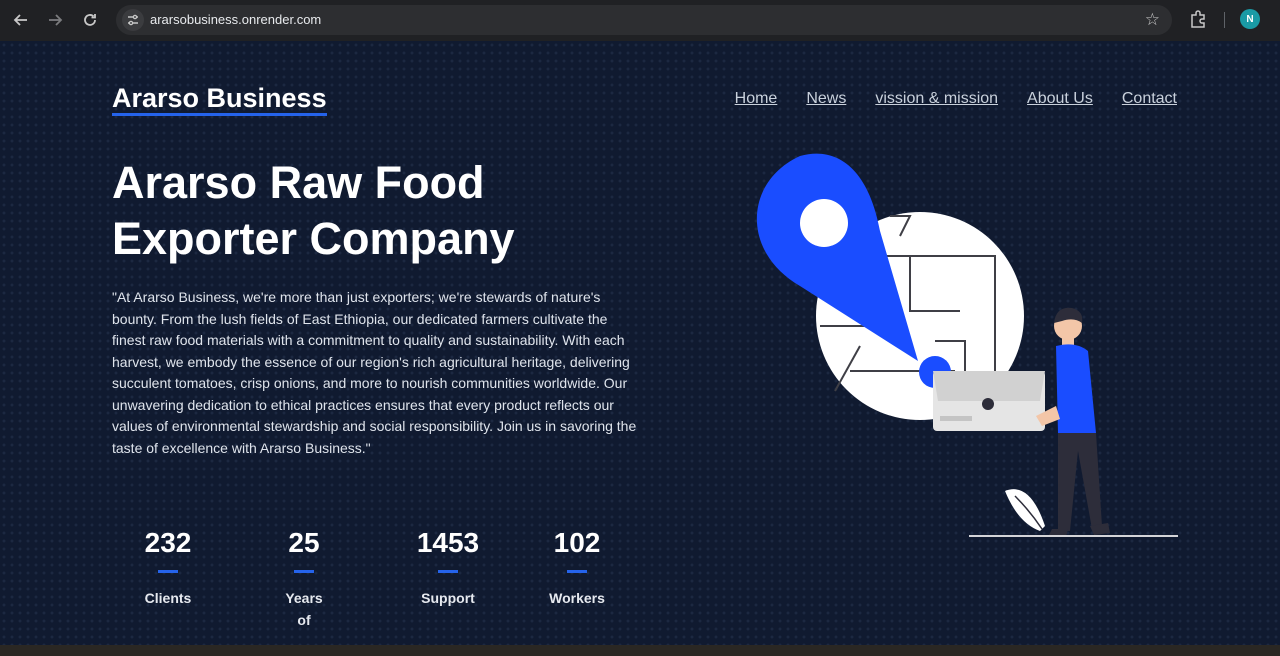 Image resolution: width=1280 pixels, height=656 pixels. What do you see at coordinates (168, 598) in the screenshot?
I see `stat-label: Clients` at bounding box center [168, 598].